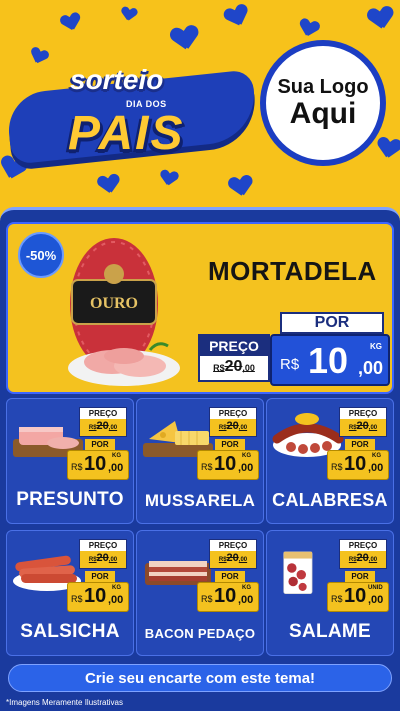 This screenshot has height=711, width=400. I want to click on logo-placeholder: Sua Logo Aqui, so click(323, 103).